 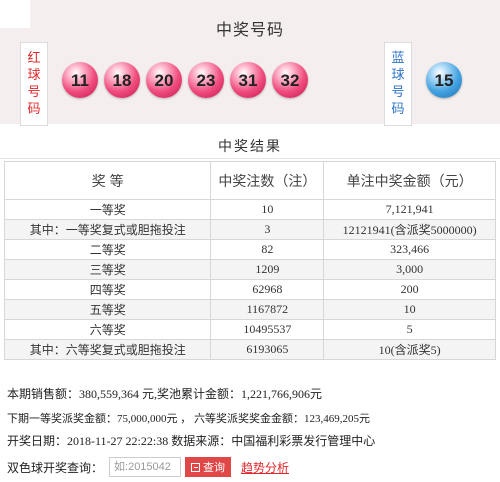 I want to click on table-row: 三等奖 1209 3,000, so click(x=249, y=269).